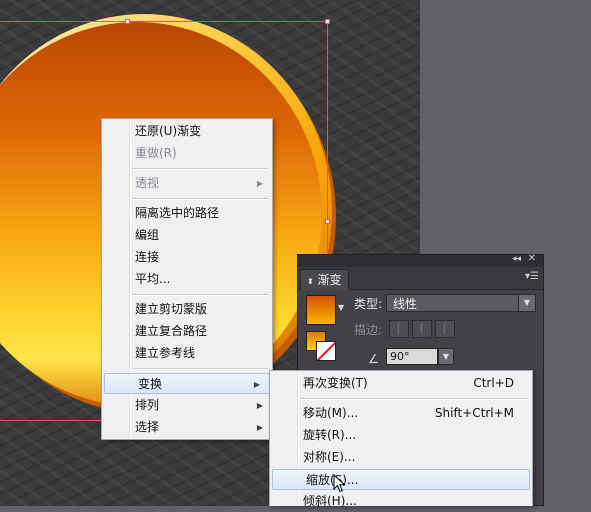  Describe the element at coordinates (526, 303) in the screenshot. I see `chevron-down-icon: ▼` at that location.